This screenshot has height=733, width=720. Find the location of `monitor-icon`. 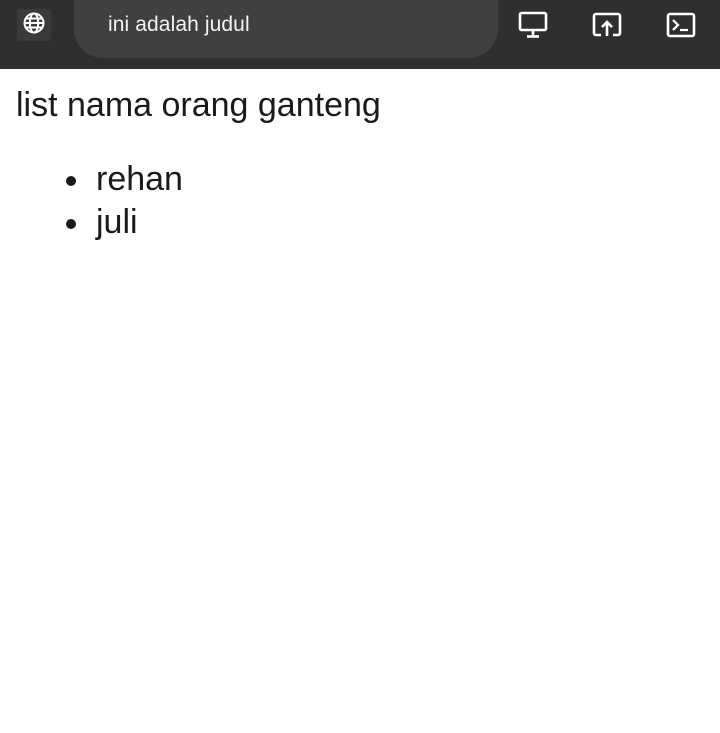

monitor-icon is located at coordinates (533, 25).